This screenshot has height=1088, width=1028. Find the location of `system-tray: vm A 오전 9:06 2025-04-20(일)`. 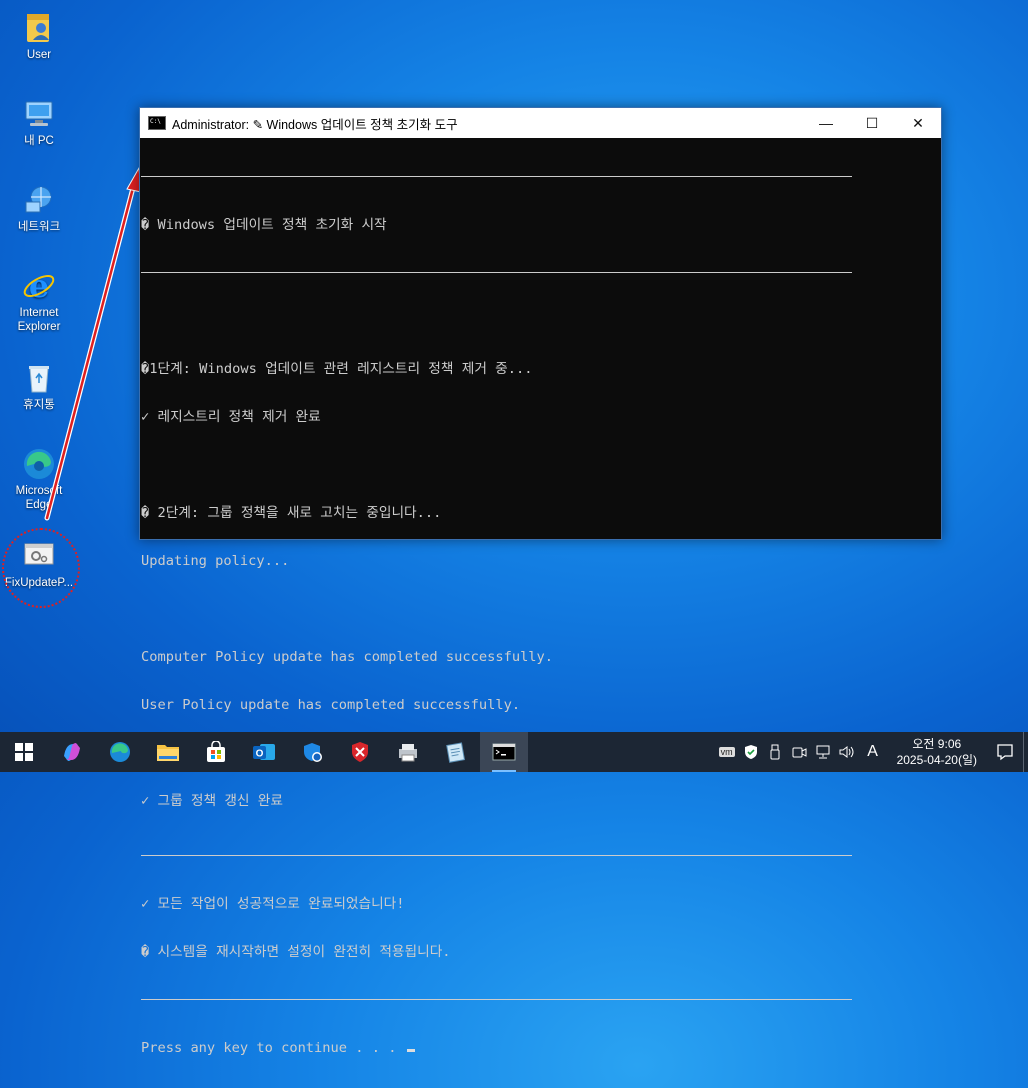

system-tray: vm A 오전 9:06 2025-04-20(일) is located at coordinates (871, 752).